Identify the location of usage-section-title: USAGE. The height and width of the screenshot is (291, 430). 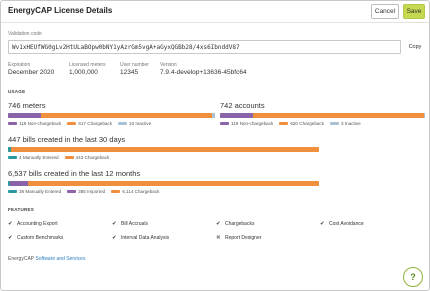
(17, 91).